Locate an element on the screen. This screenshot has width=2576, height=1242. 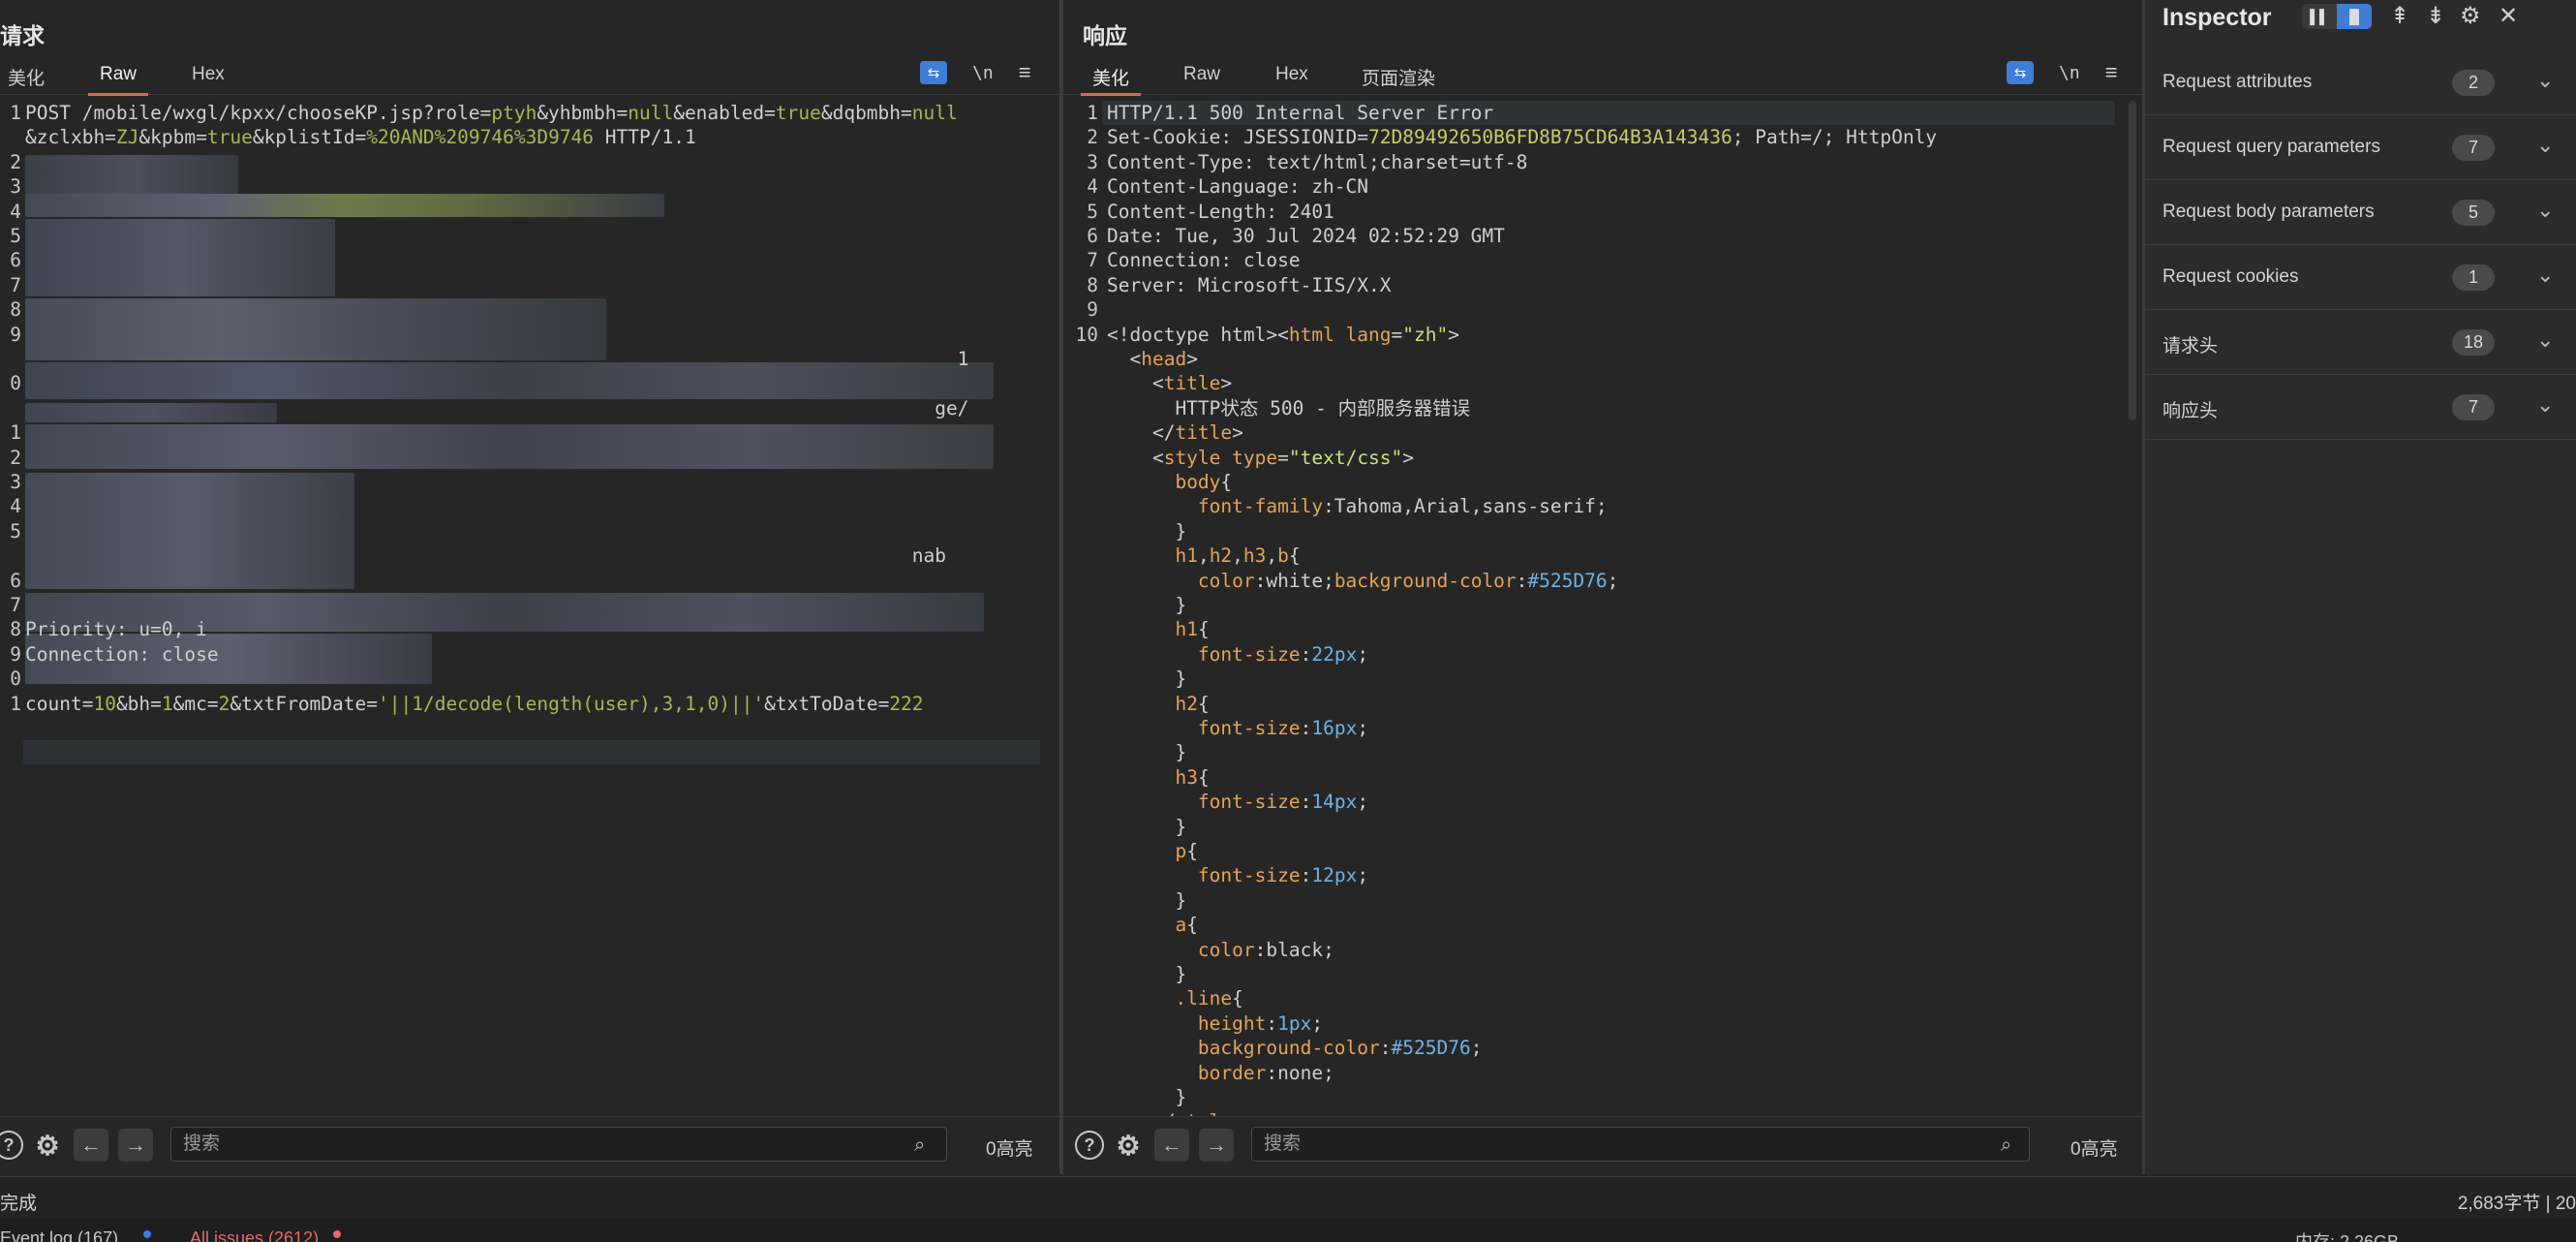
code-line: font-size:14px; is located at coordinates (1283, 802).